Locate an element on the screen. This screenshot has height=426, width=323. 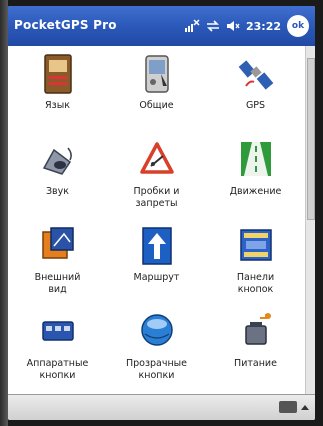
menu-item-hardware-buttons: Аппаратные кнопки is located at coordinates (57, 346).